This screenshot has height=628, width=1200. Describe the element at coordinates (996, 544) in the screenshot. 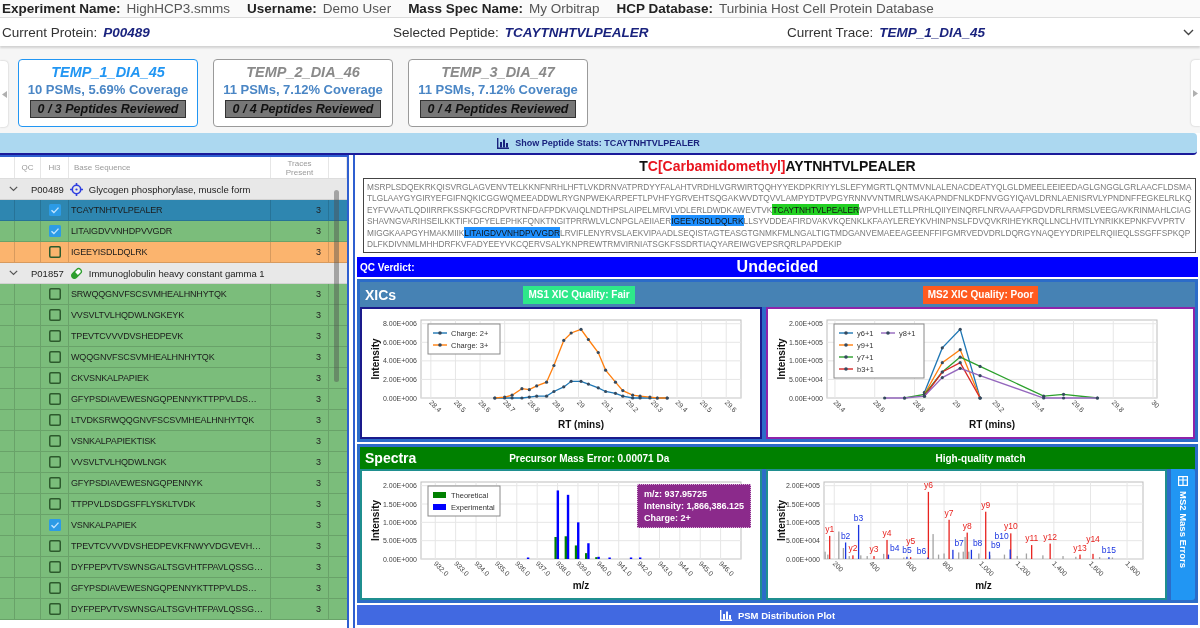

I see `peak-label: b9` at that location.